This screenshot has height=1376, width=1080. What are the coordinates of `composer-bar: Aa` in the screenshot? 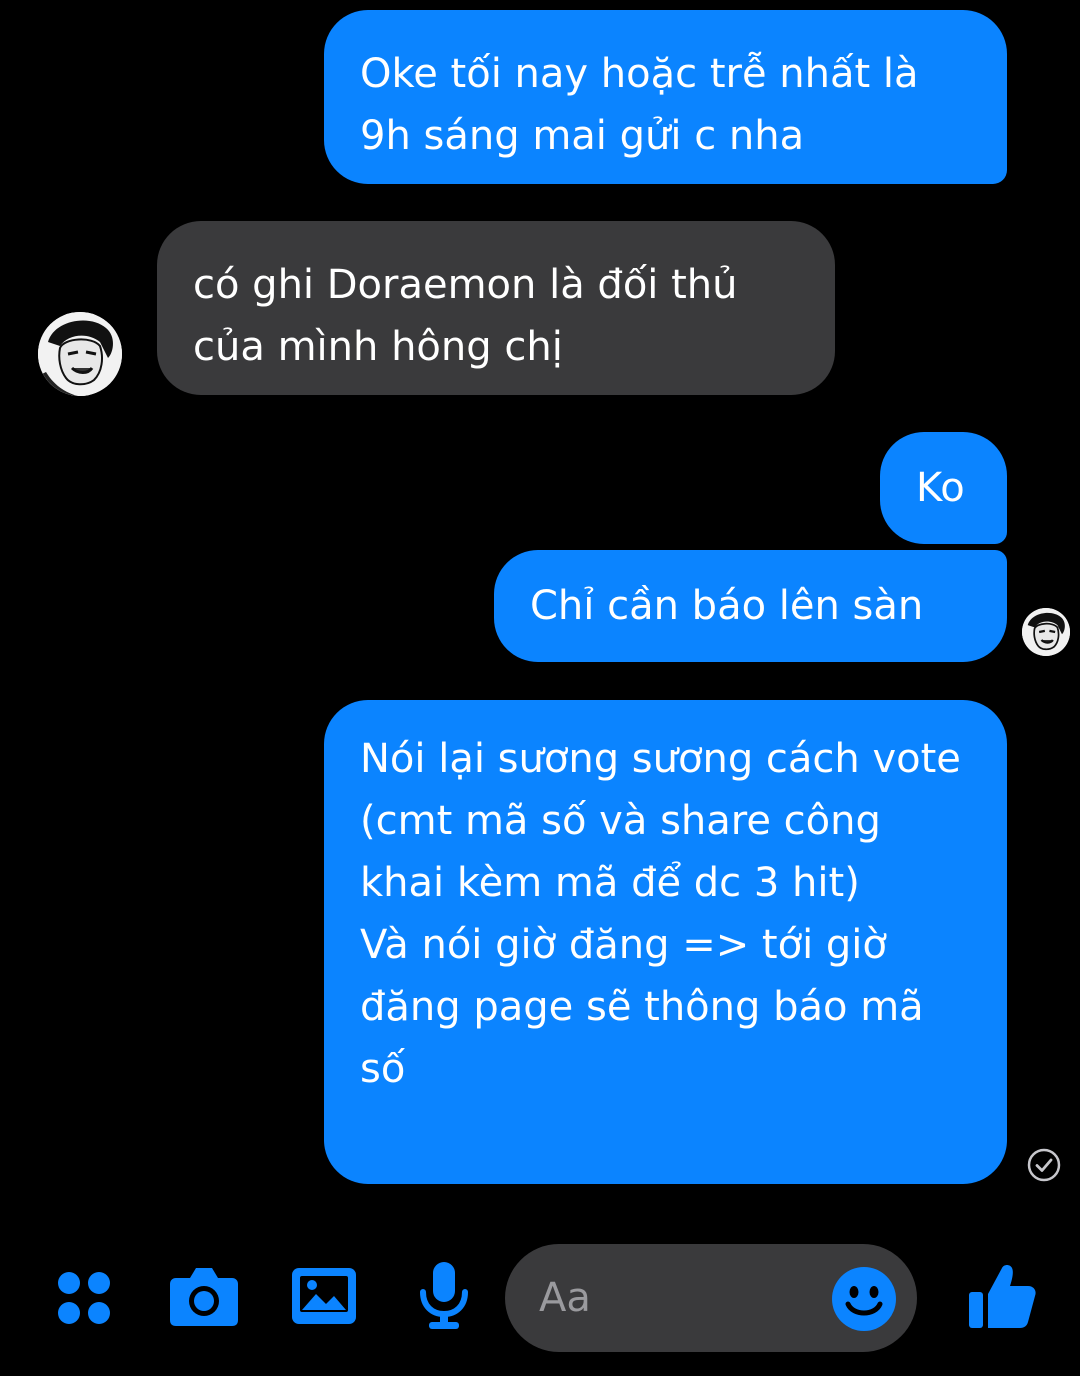 It's located at (540, 1303).